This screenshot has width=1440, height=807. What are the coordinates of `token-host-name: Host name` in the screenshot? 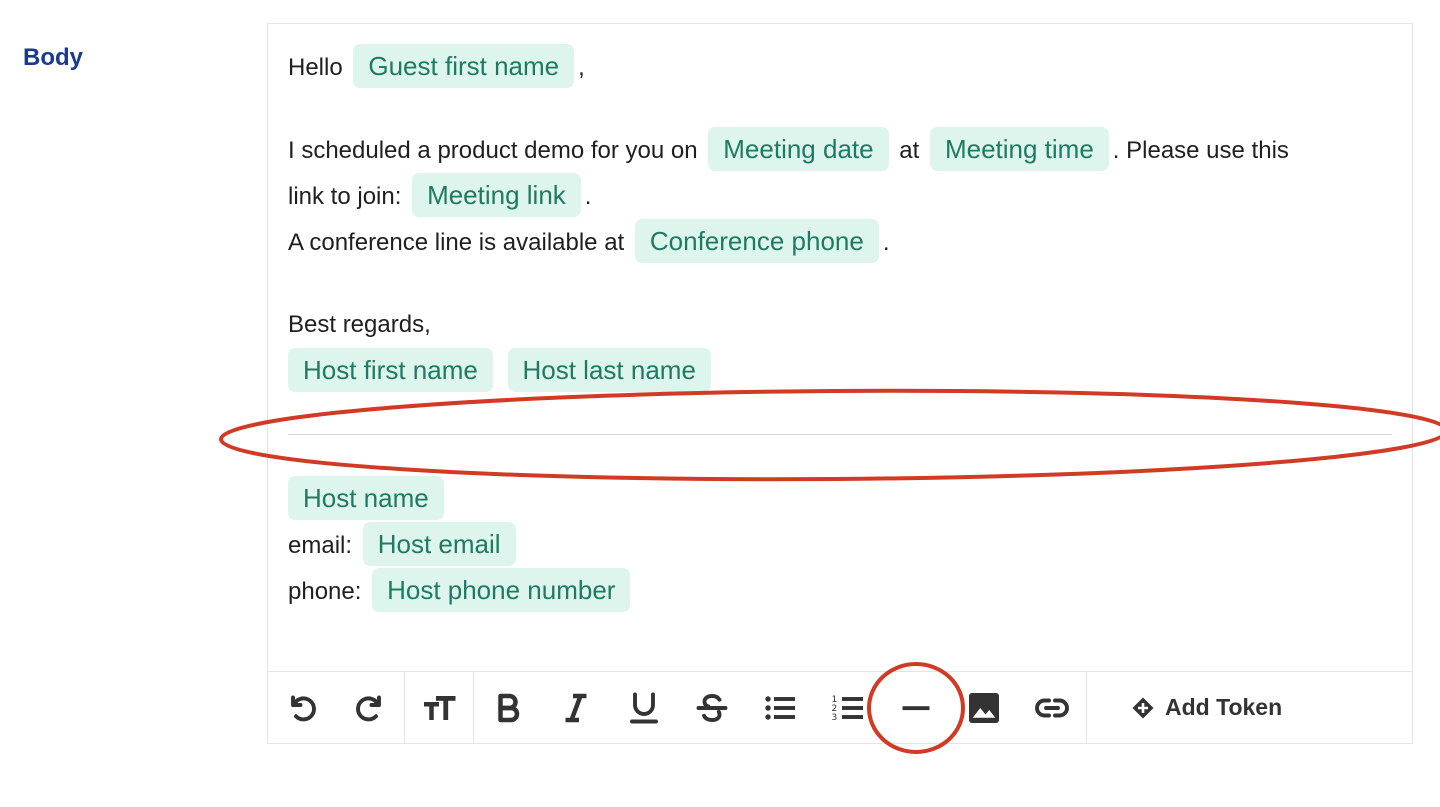 It's located at (366, 498).